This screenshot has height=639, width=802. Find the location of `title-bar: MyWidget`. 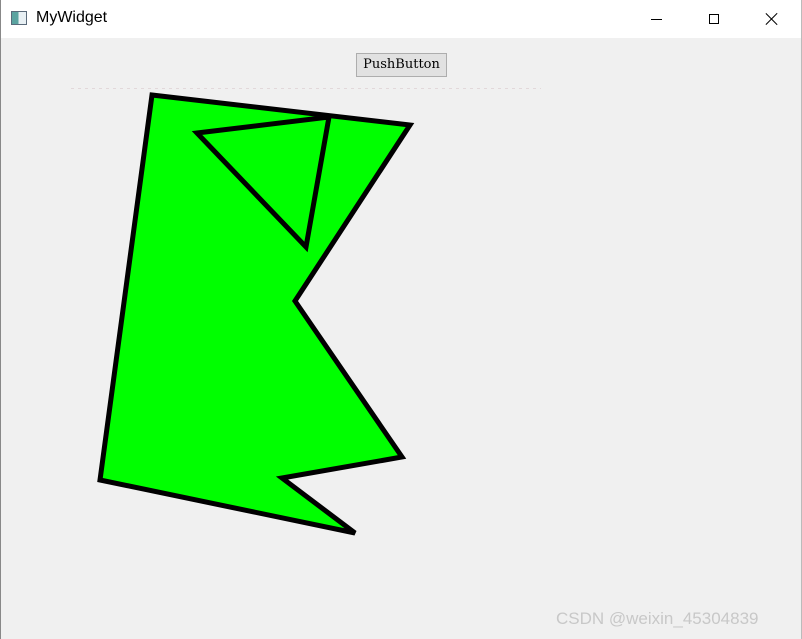

title-bar: MyWidget is located at coordinates (401, 19).